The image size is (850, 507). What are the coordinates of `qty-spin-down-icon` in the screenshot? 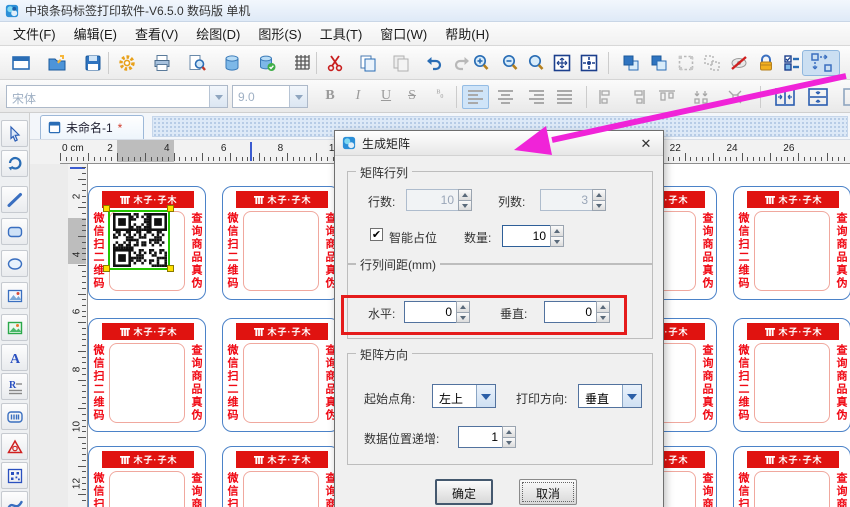 It's located at (557, 240).